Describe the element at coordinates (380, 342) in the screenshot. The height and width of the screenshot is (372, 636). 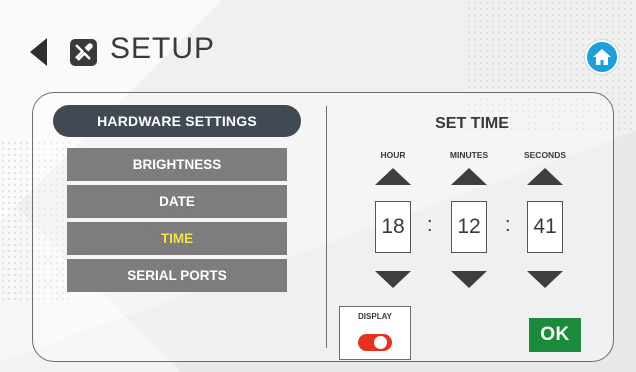
I see `toggle-knob` at that location.